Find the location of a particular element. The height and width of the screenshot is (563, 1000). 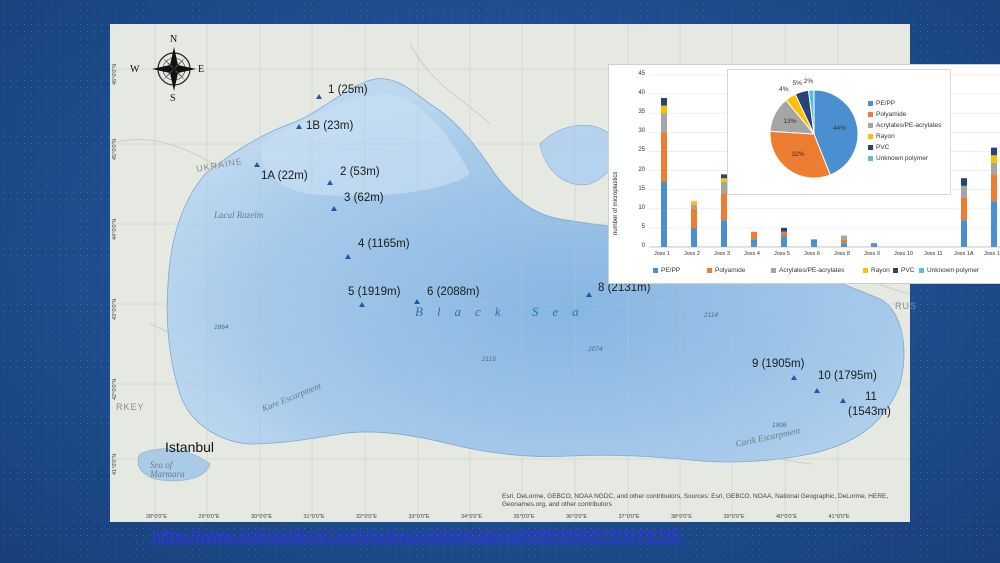

latitude-tick-label: 45°0'0"N is located at coordinates (115, 149).